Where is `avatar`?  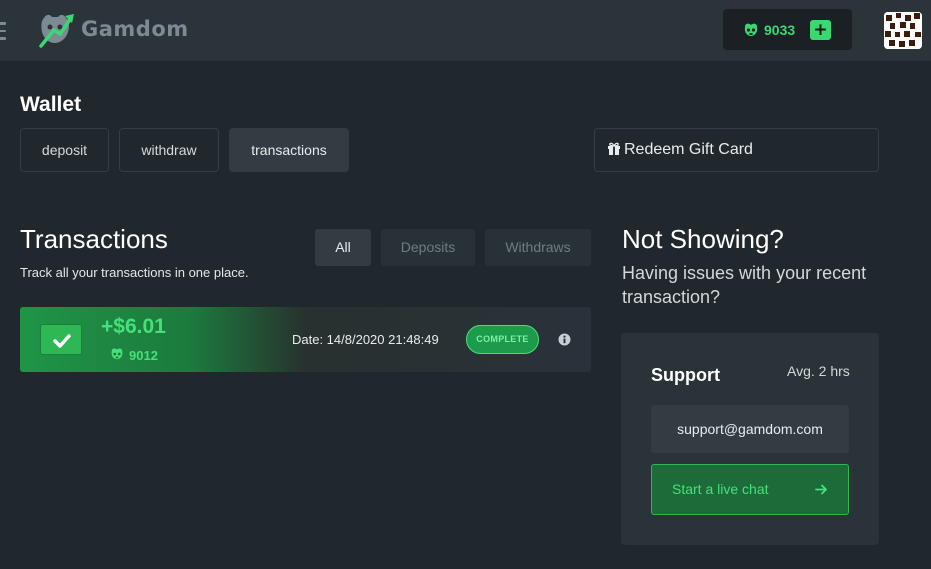 avatar is located at coordinates (903, 30).